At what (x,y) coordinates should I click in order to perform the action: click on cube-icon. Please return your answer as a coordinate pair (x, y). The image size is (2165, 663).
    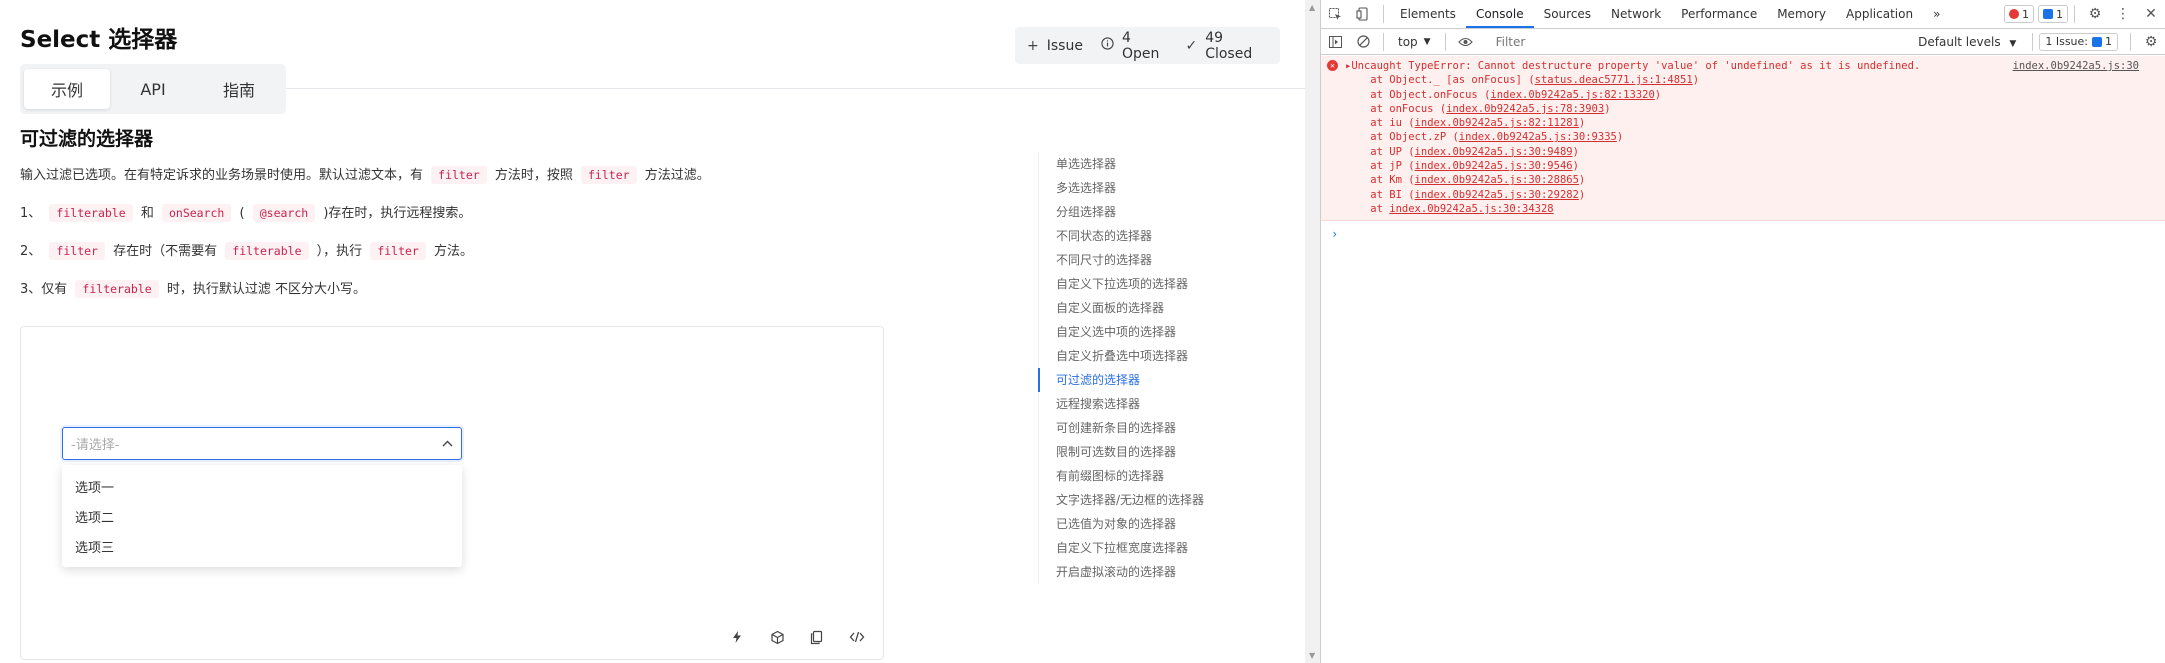
    Looking at the image, I should click on (777, 637).